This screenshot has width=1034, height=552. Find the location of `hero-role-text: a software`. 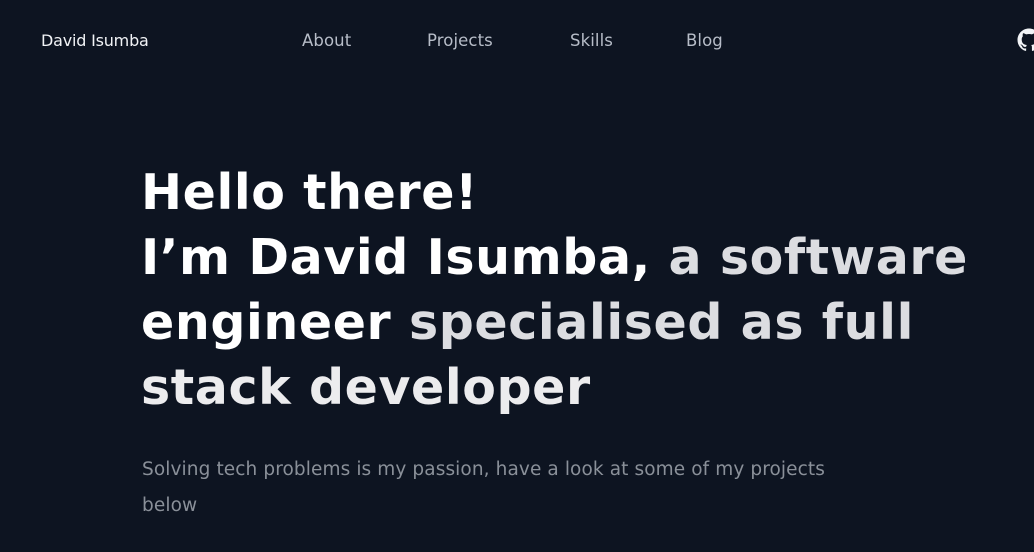

hero-role-text: a software is located at coordinates (809, 257).